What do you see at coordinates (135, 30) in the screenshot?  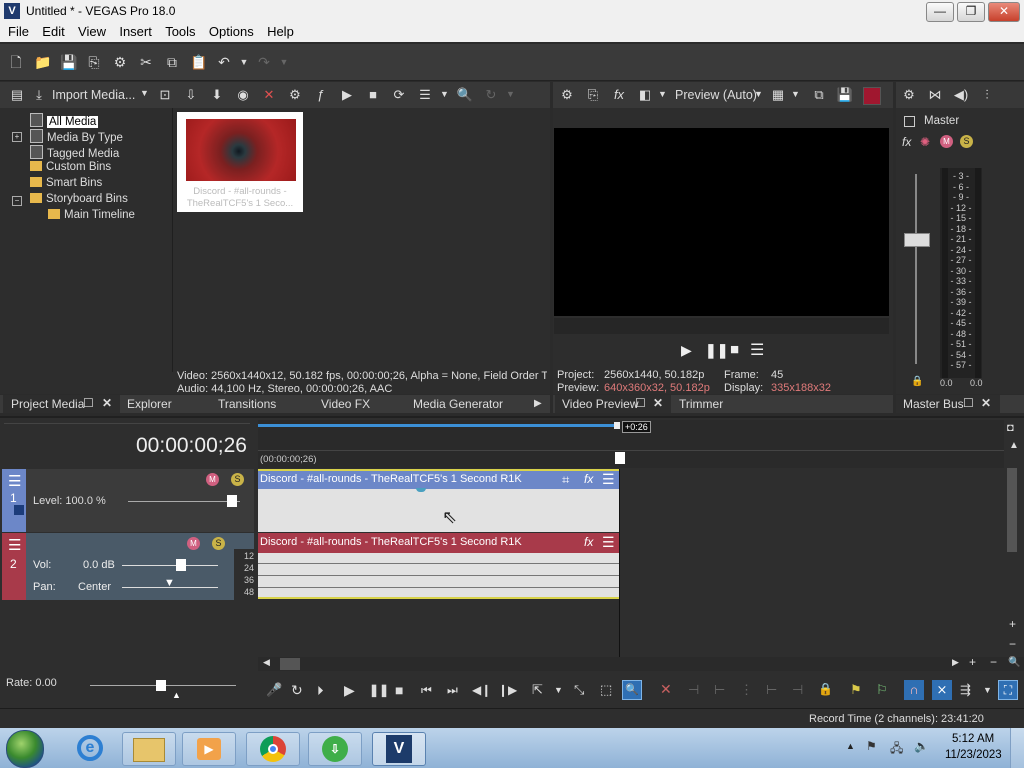 I see `menu-insert: Insert` at bounding box center [135, 30].